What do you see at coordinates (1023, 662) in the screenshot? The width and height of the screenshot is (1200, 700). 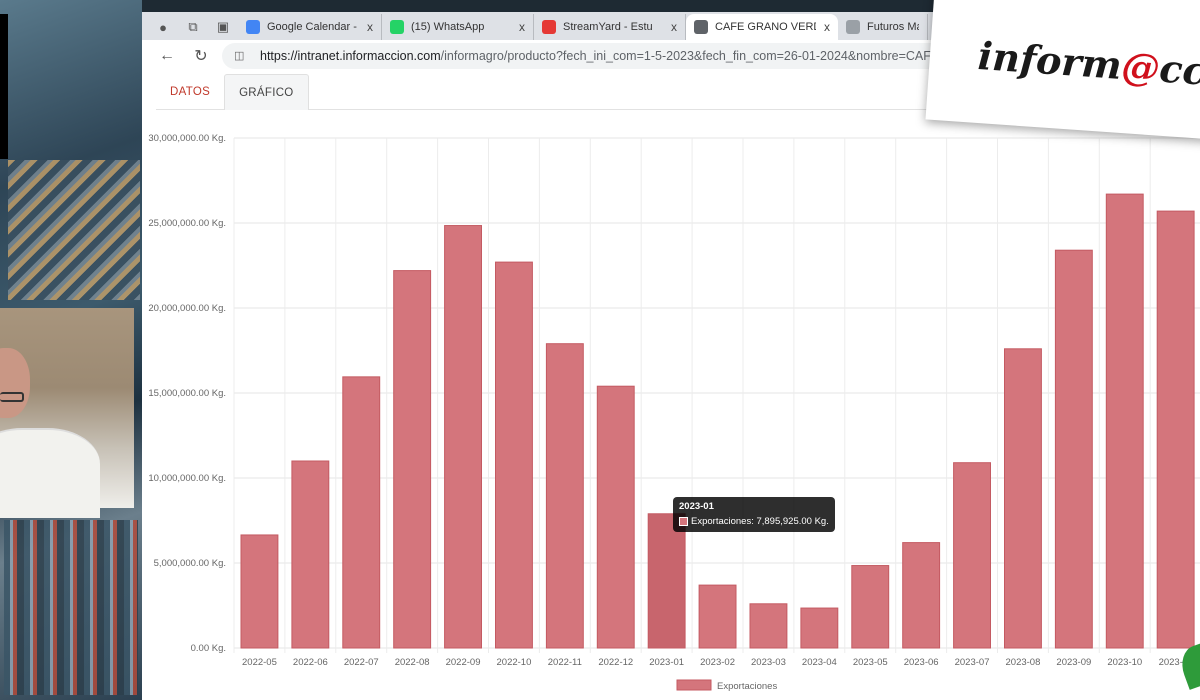 I see `x-tick-label: 2023-08` at bounding box center [1023, 662].